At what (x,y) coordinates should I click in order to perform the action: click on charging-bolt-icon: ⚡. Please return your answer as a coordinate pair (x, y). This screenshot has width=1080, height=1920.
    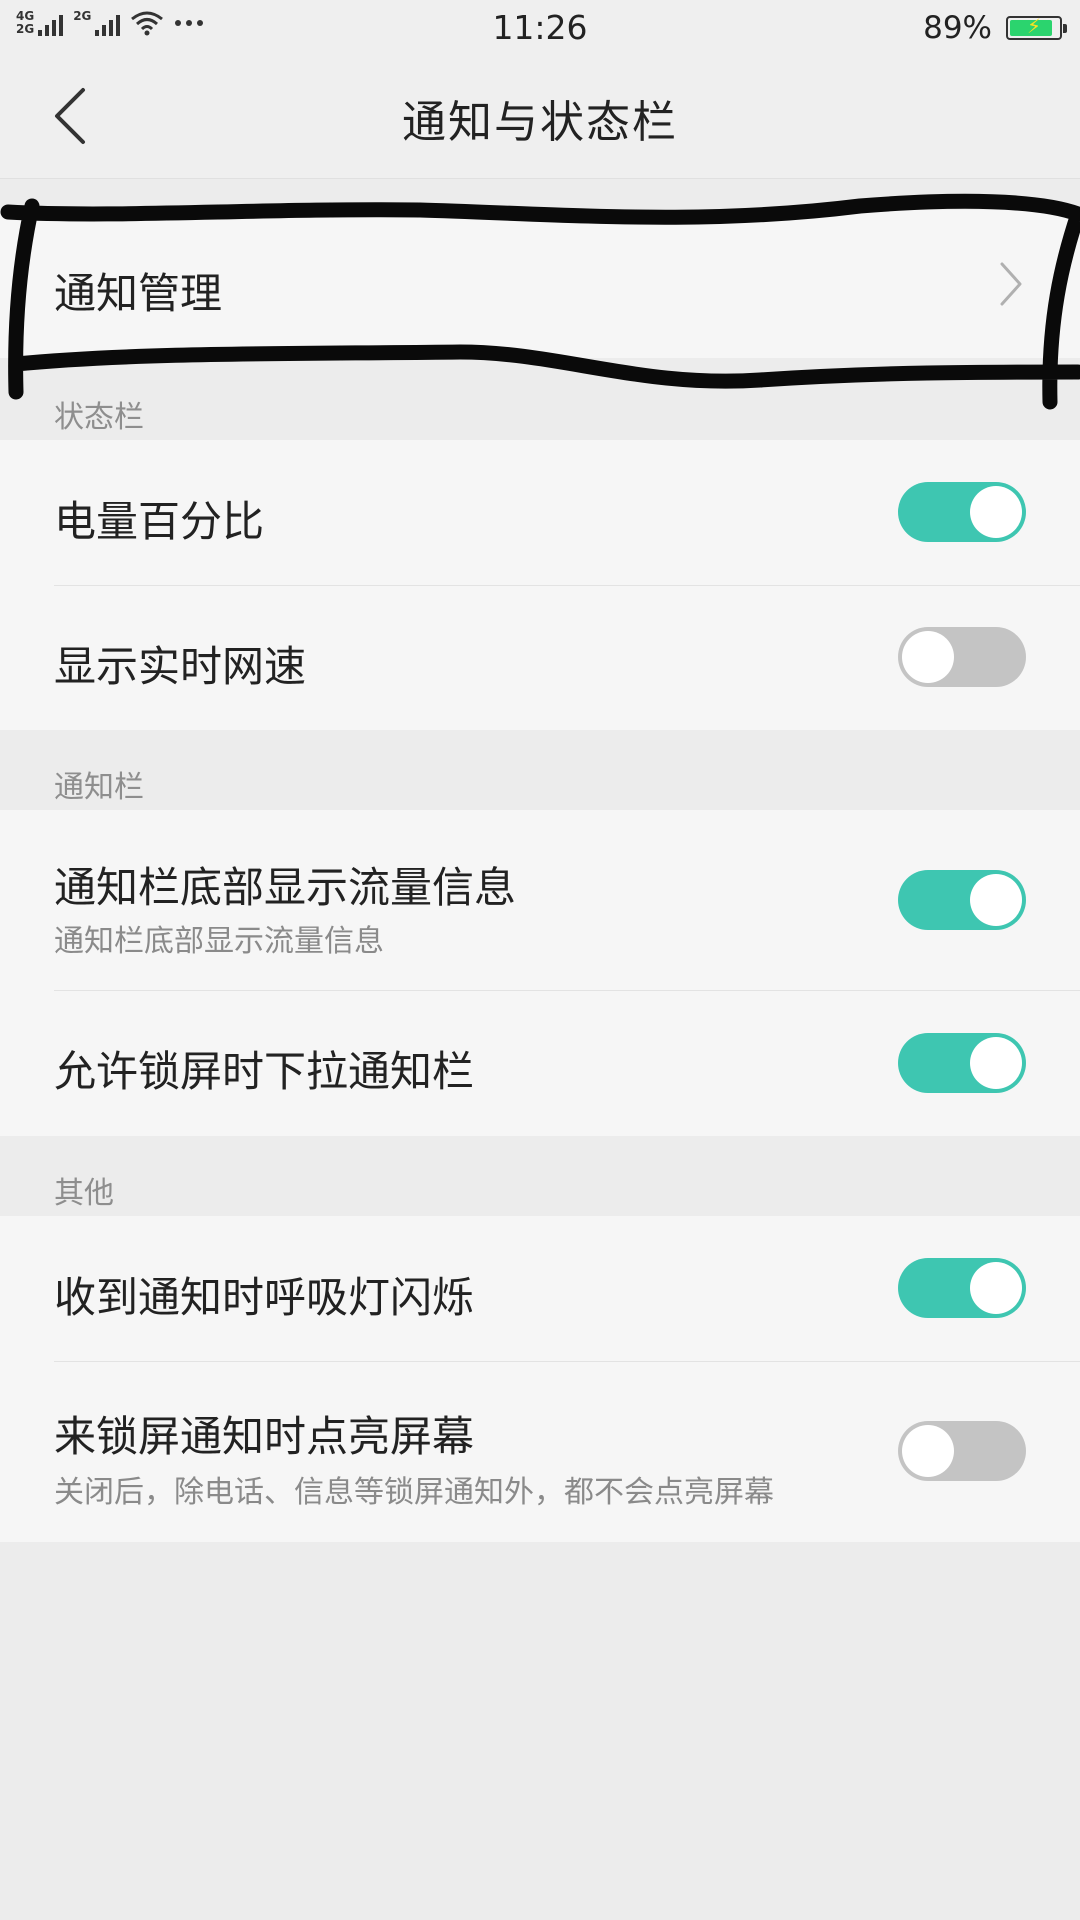
    Looking at the image, I should click on (1034, 26).